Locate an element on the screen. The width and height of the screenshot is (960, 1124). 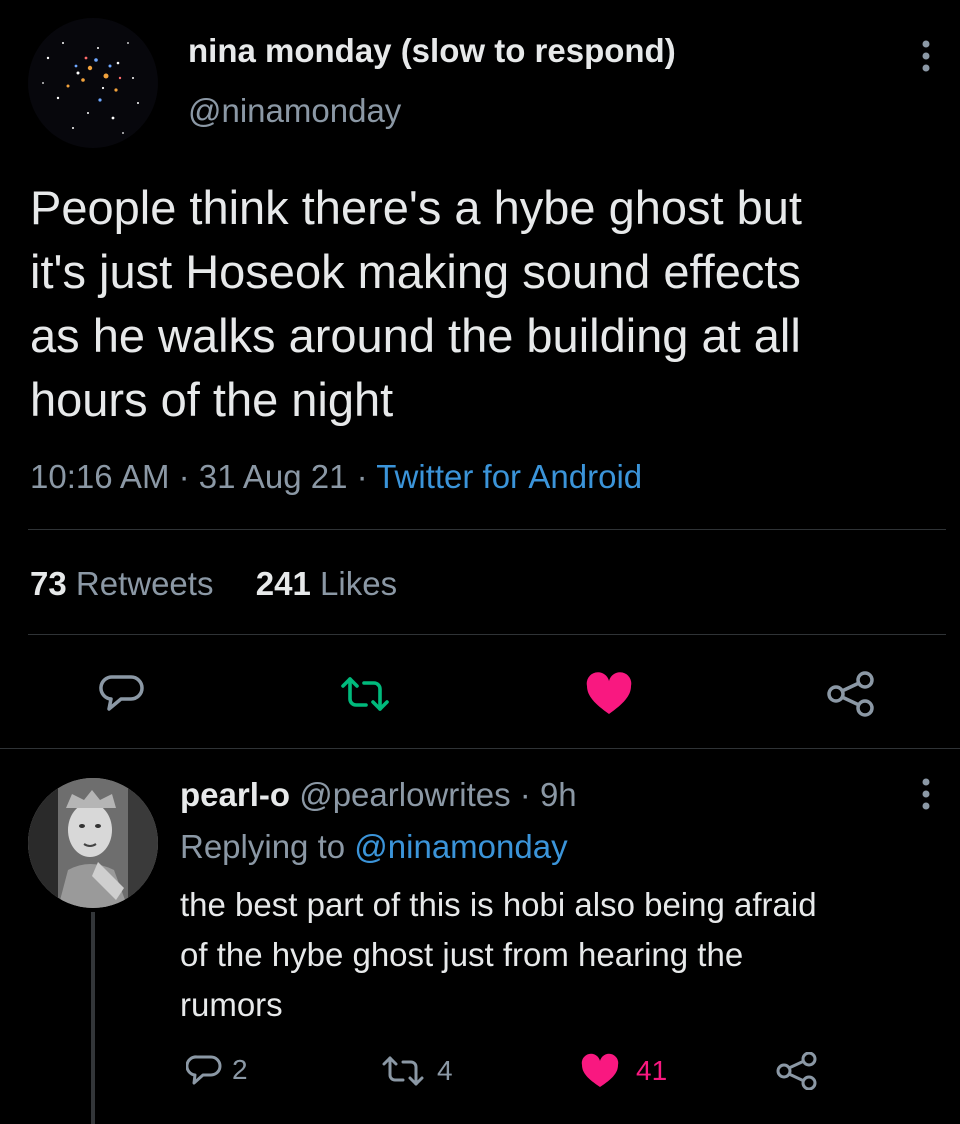
like-count: 41 is located at coordinates (652, 1070).